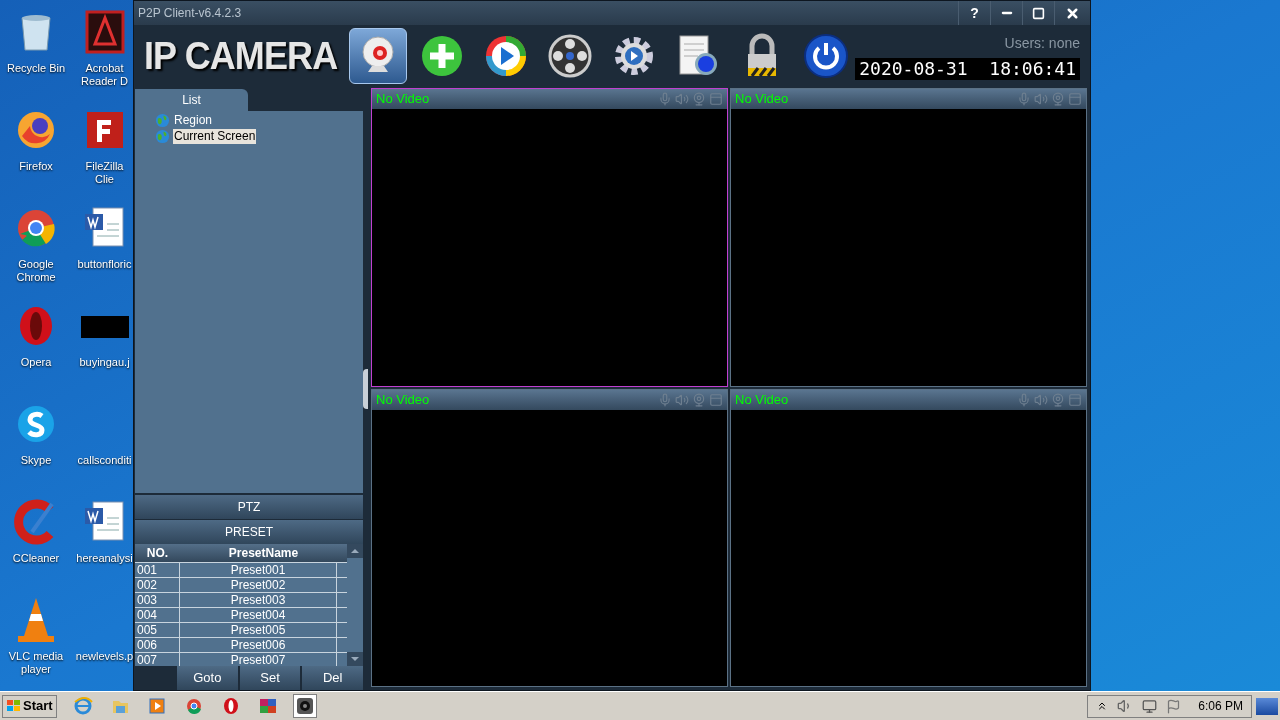 This screenshot has height=720, width=1280. Describe the element at coordinates (157, 645) in the screenshot. I see `table-cell: 006` at that location.